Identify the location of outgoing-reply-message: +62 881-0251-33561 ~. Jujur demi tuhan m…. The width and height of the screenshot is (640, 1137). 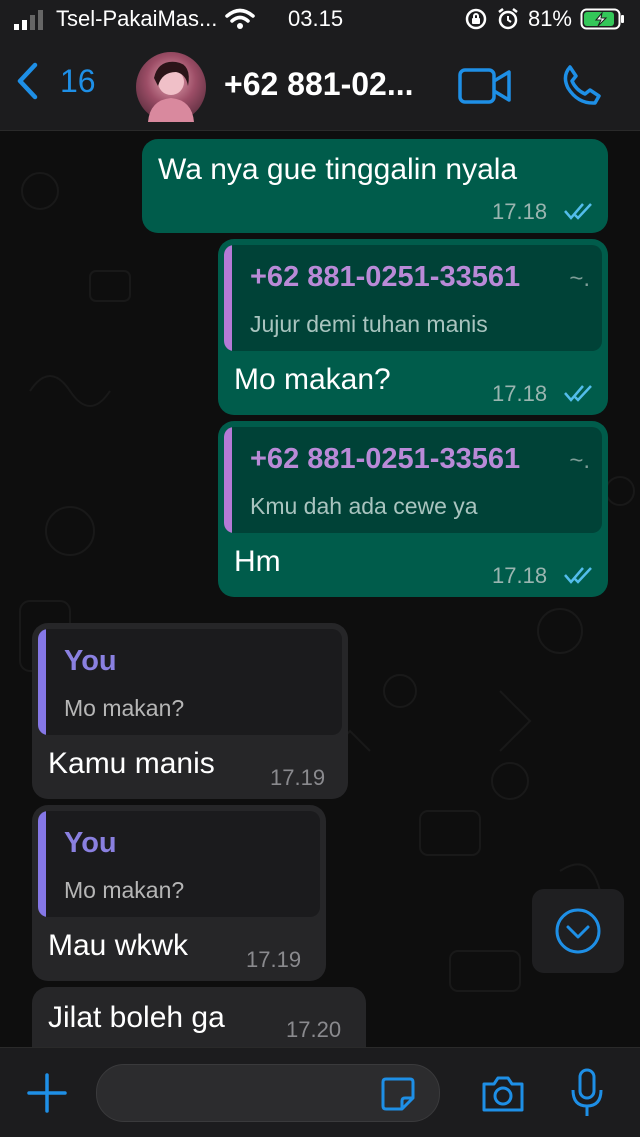
(413, 327).